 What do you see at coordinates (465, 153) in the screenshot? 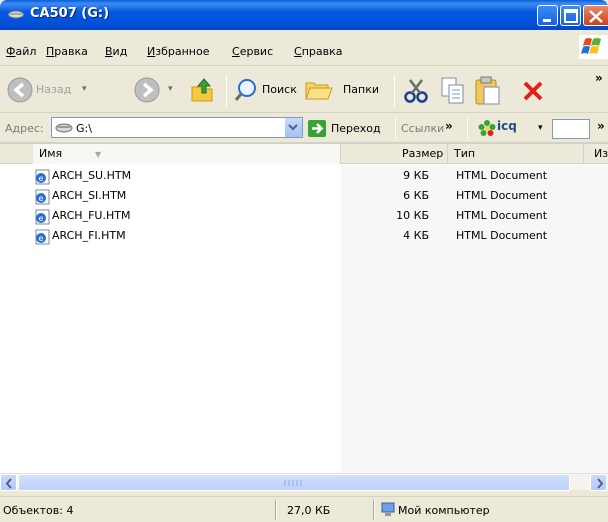
I see `column-type-label: Тип` at bounding box center [465, 153].